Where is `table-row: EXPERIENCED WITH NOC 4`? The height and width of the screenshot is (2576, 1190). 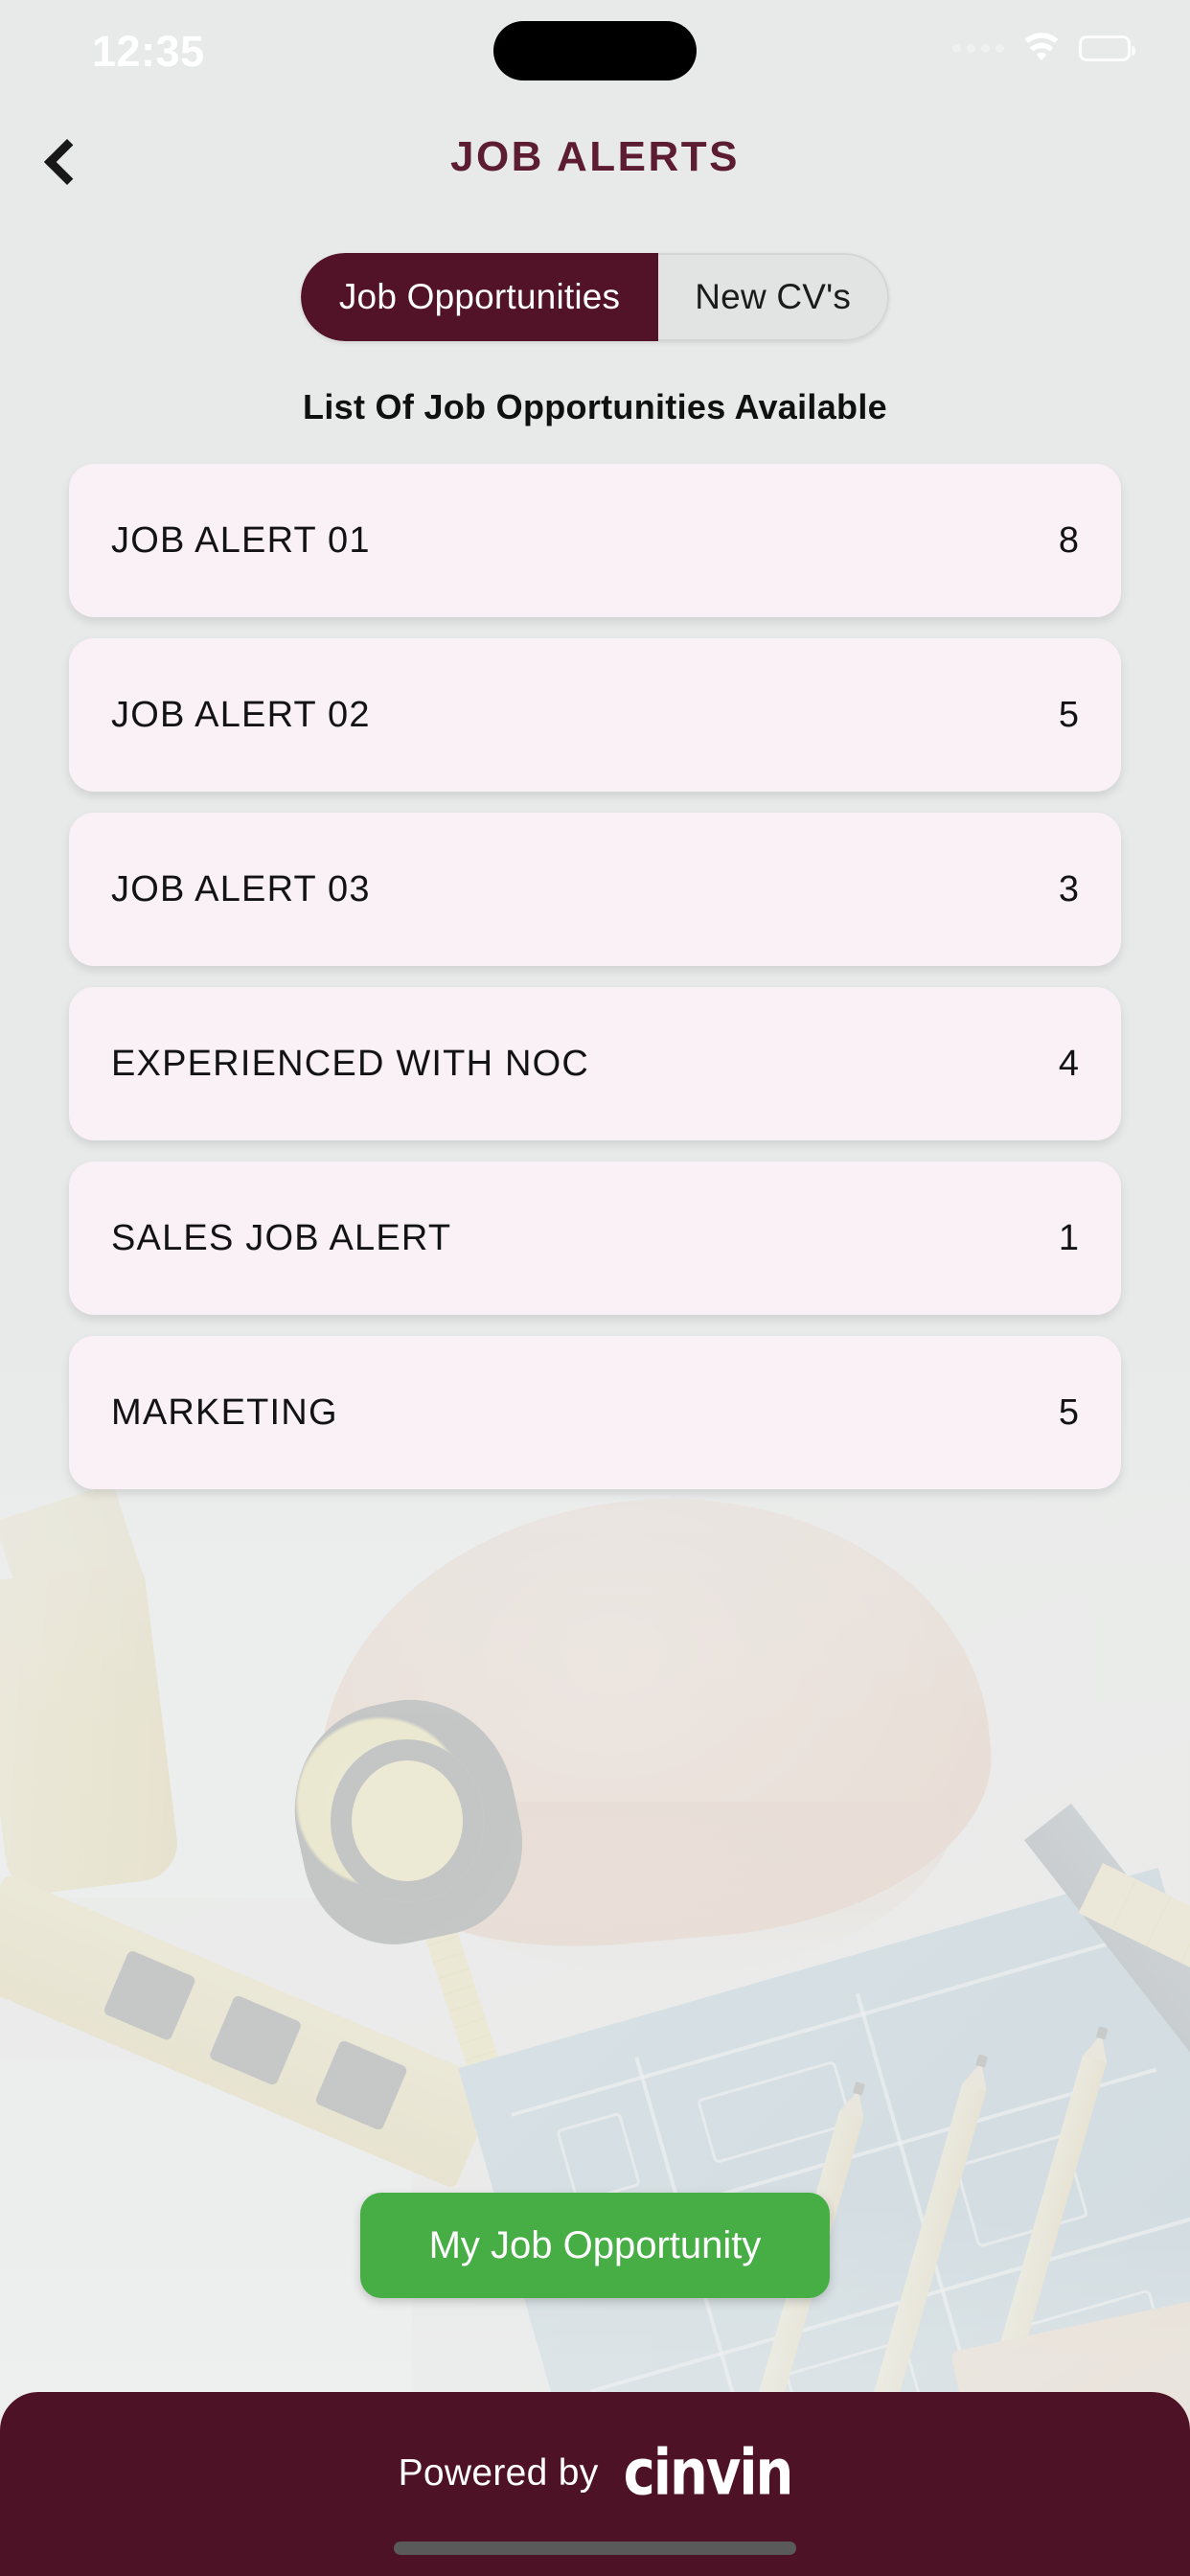 table-row: EXPERIENCED WITH NOC 4 is located at coordinates (595, 1063).